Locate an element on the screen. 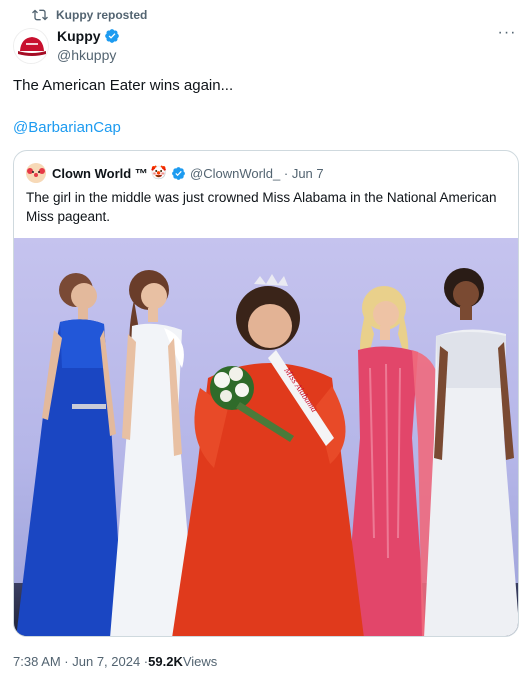 The height and width of the screenshot is (681, 531). repost-icon is located at coordinates (40, 15).